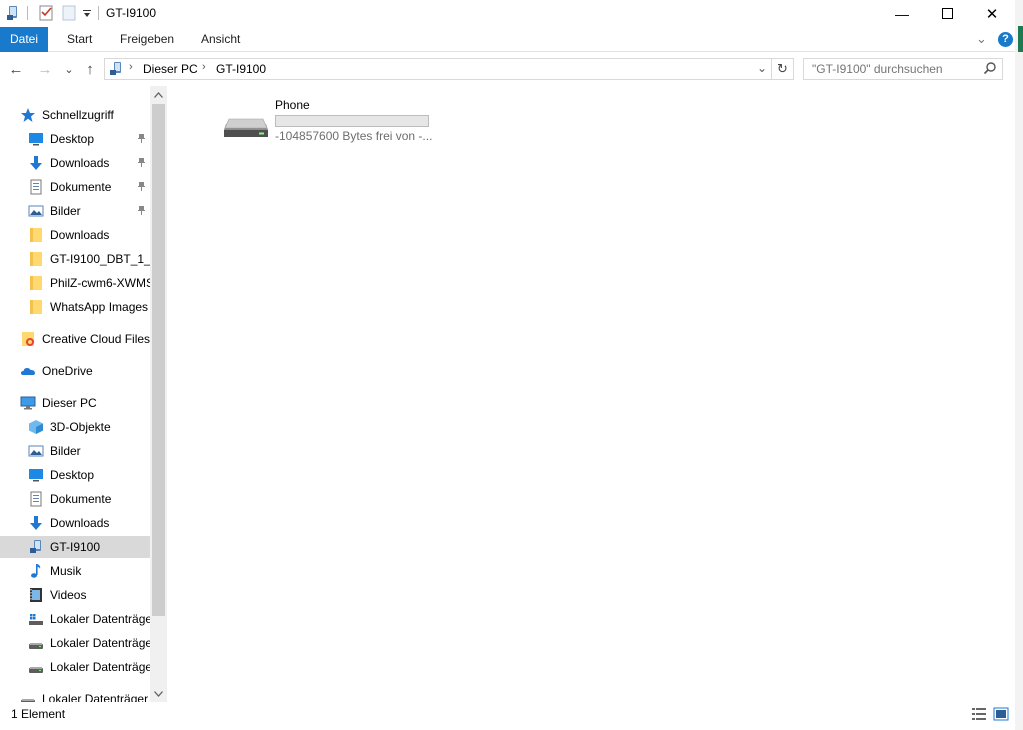  Describe the element at coordinates (24, 39) in the screenshot. I see `tab-file: Datei` at that location.